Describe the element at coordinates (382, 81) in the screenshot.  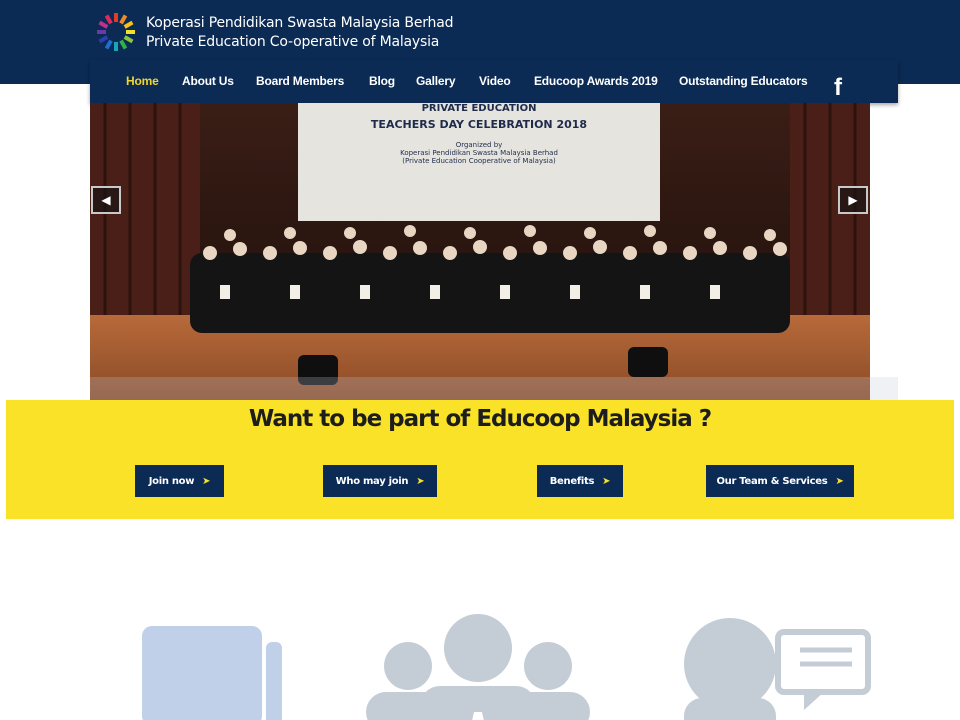
I see `nav-blog: Blog` at that location.